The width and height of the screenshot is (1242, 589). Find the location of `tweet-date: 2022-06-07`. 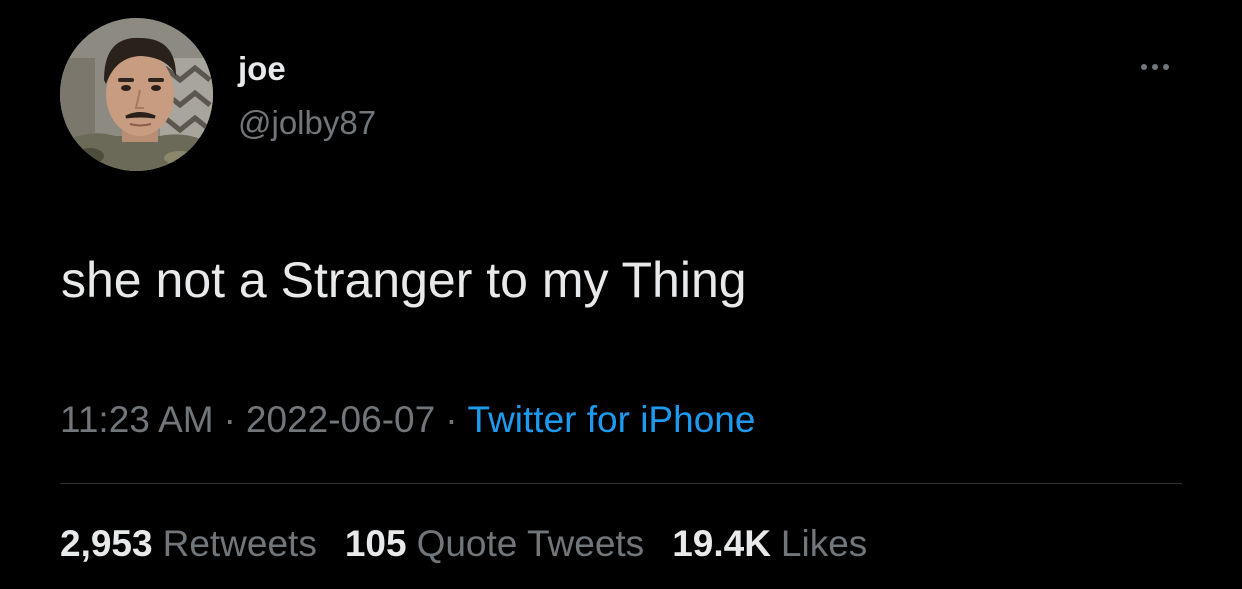

tweet-date: 2022-06-07 is located at coordinates (340, 419).